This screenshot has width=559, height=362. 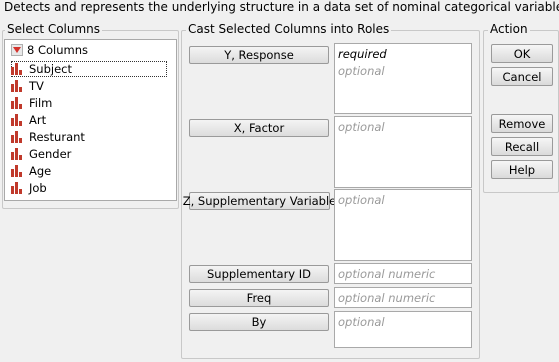 I want to click on by-box: optional, so click(x=403, y=329).